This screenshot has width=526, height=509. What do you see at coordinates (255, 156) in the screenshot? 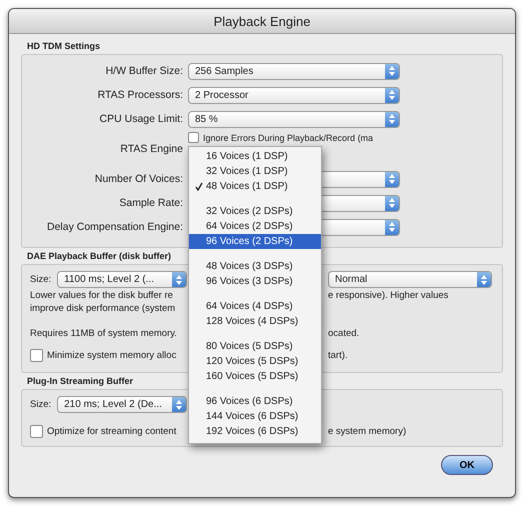
I see `menu-item: 16 Voices (1 DSP)` at bounding box center [255, 156].